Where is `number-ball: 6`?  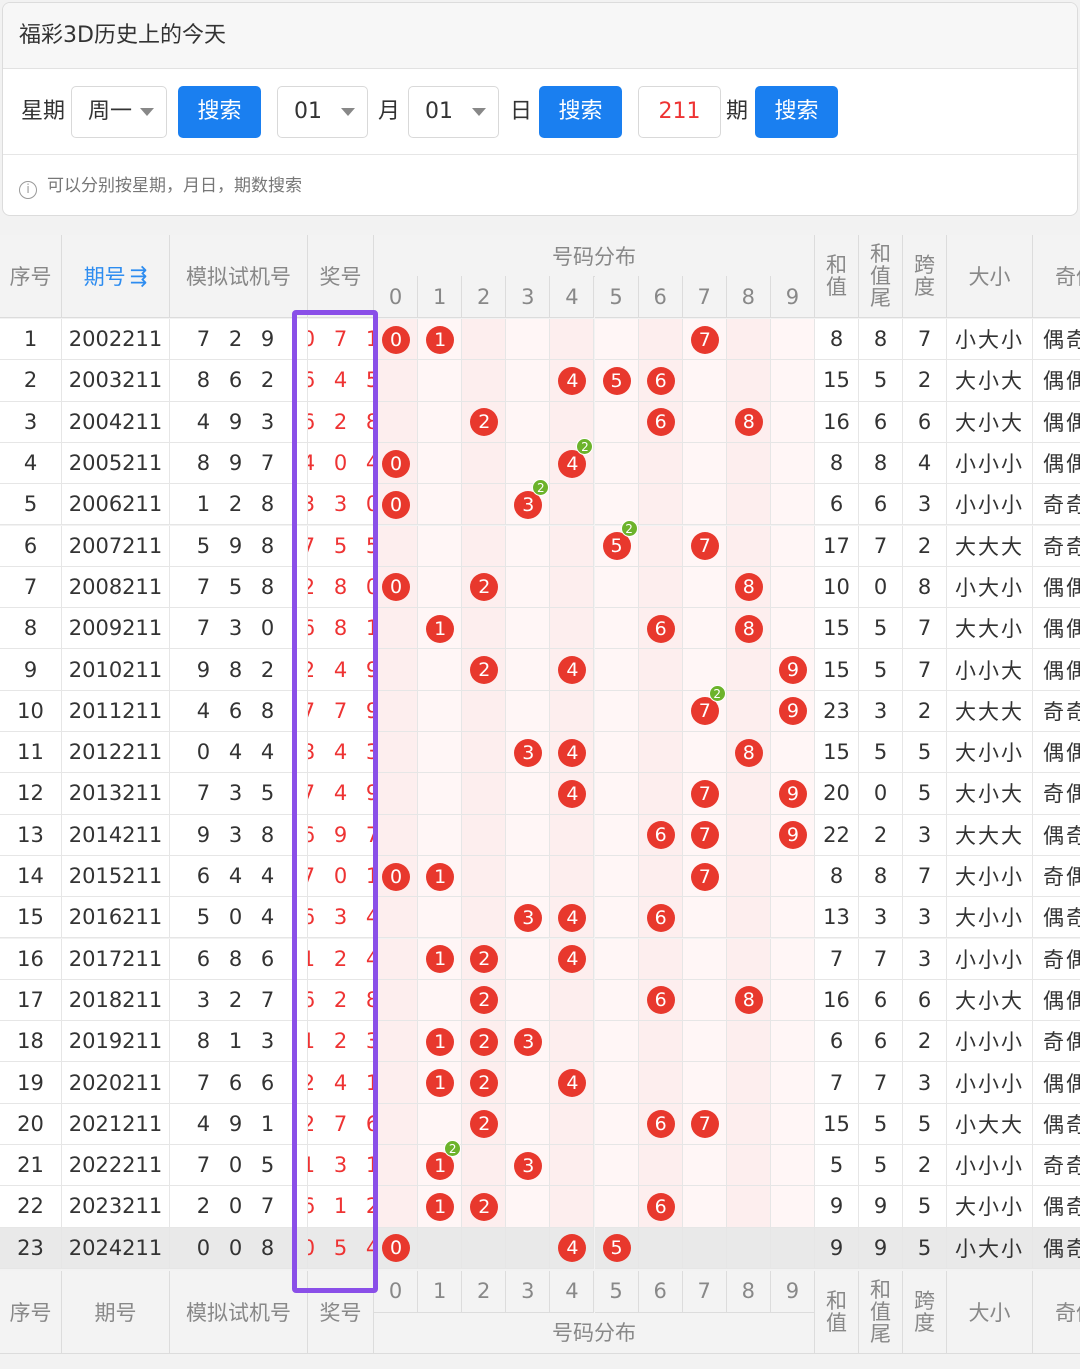
number-ball: 6 is located at coordinates (660, 422).